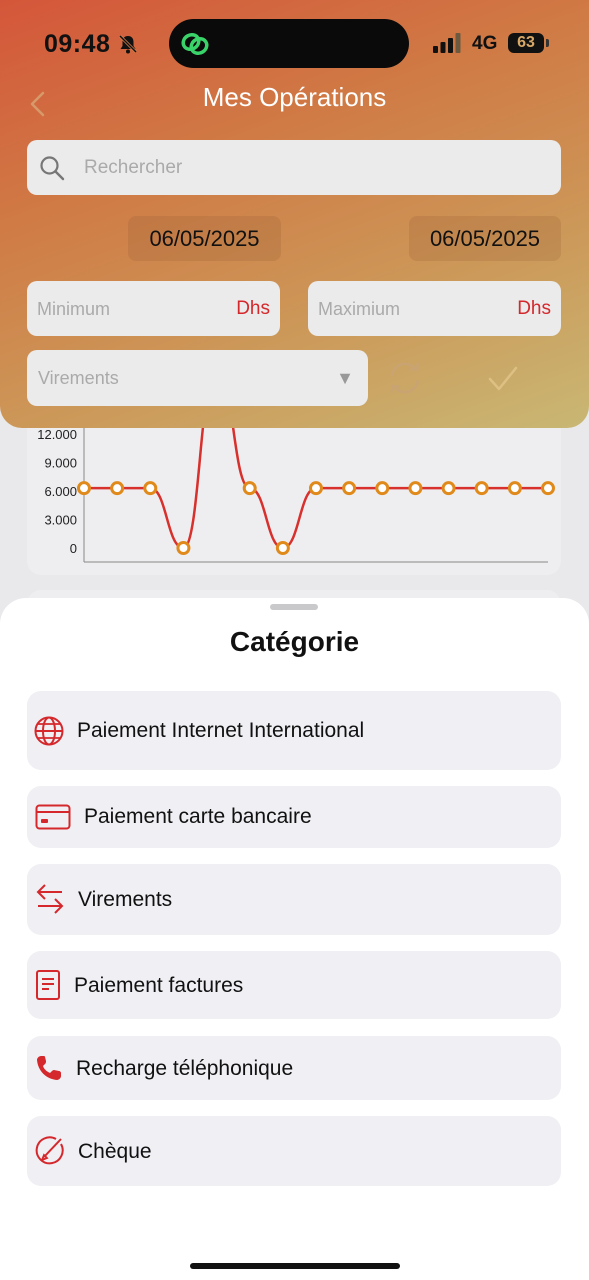  What do you see at coordinates (60, 520) in the screenshot?
I see `y-tick-label: 3.000` at bounding box center [60, 520].